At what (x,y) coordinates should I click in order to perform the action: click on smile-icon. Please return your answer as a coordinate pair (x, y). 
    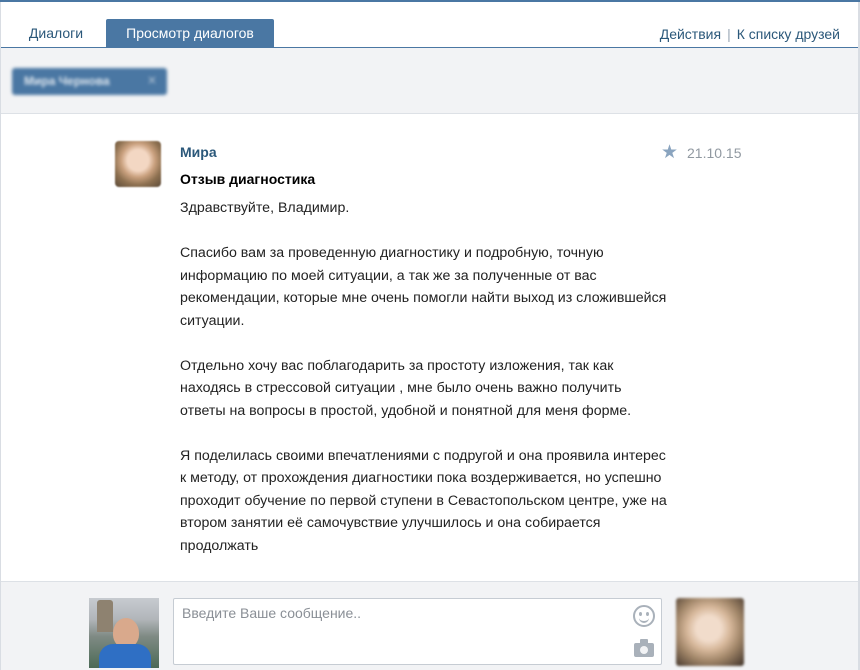
    Looking at the image, I should click on (644, 616).